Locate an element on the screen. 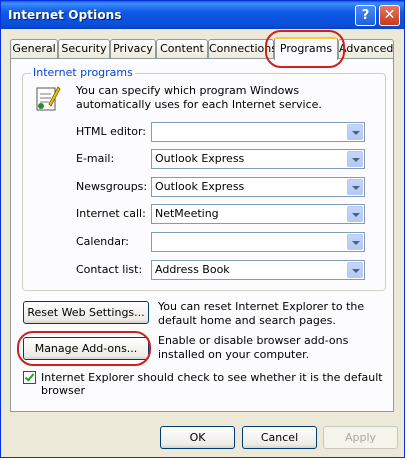 Image resolution: width=407 pixels, height=460 pixels. close-button: ✕ is located at coordinates (389, 15).